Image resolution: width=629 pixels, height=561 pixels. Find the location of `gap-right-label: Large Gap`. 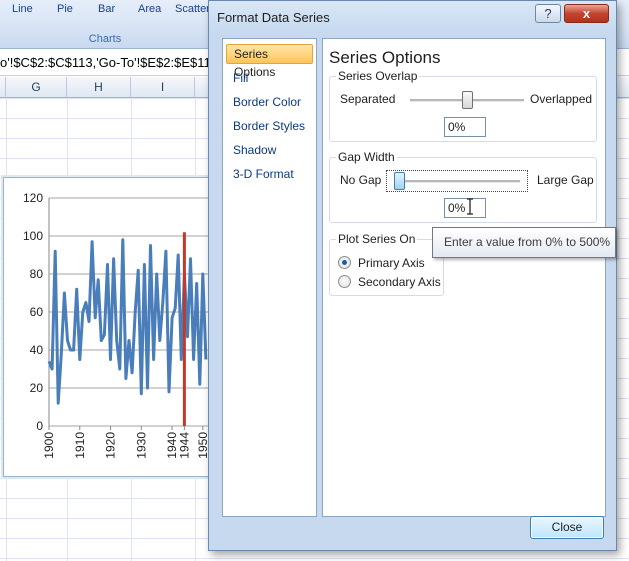

gap-right-label: Large Gap is located at coordinates (565, 180).